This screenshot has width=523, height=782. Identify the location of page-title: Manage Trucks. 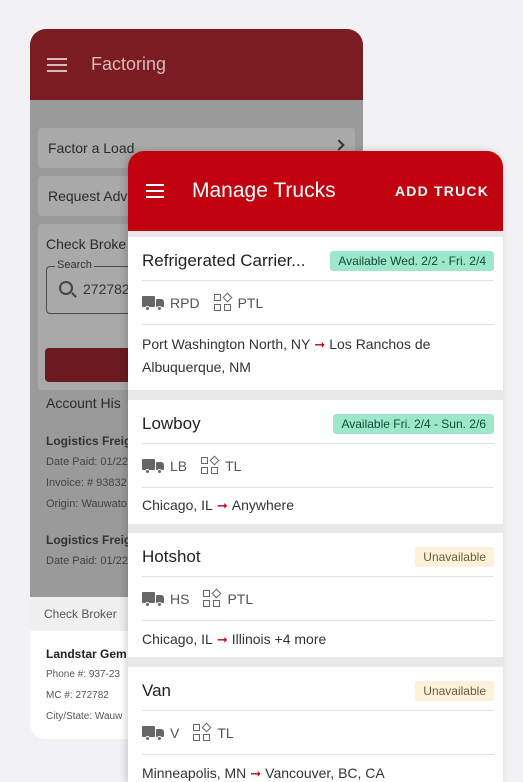
(264, 190).